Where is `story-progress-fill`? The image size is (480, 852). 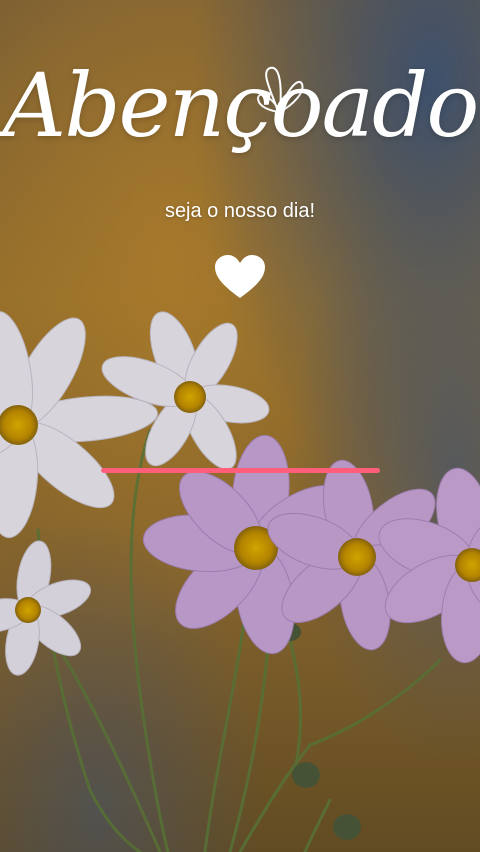
story-progress-fill is located at coordinates (240, 470).